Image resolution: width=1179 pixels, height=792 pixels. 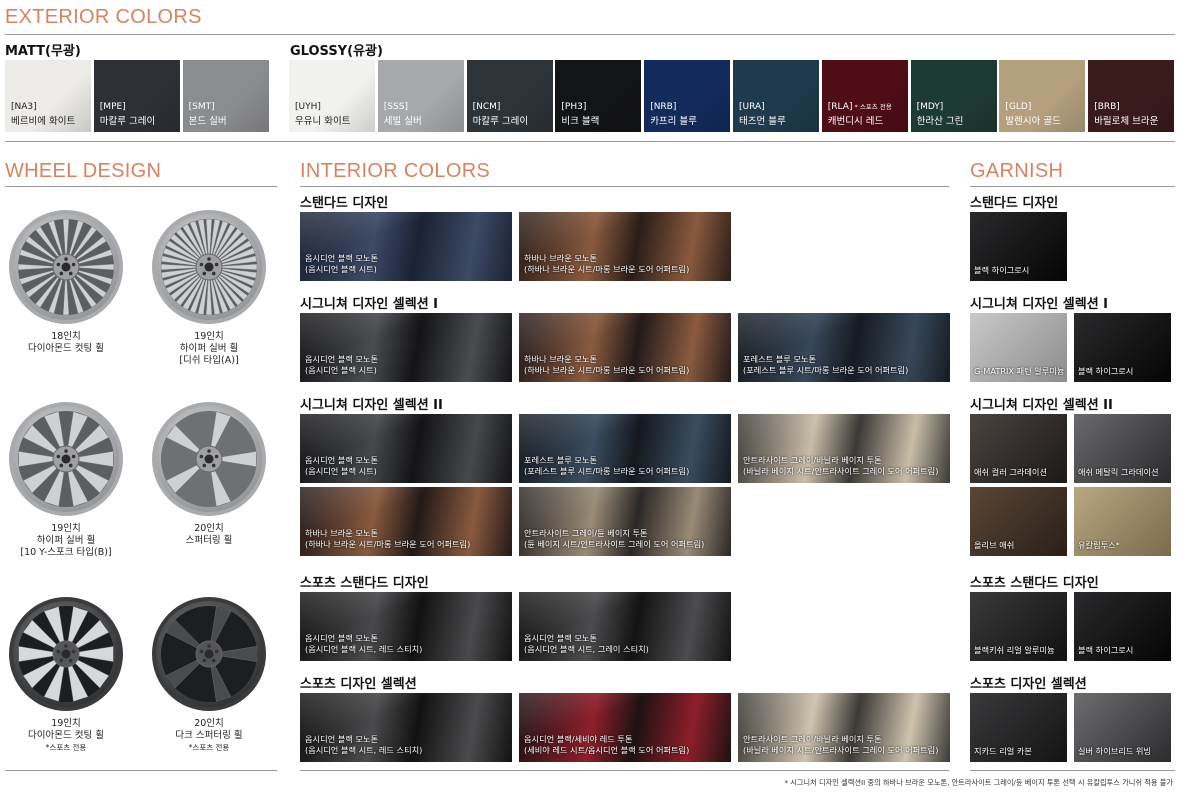 I want to click on interior-caption-line: (듄 베이지 시트/안트라사이트 그레이 도어 어퍼트림), so click(x=614, y=544).